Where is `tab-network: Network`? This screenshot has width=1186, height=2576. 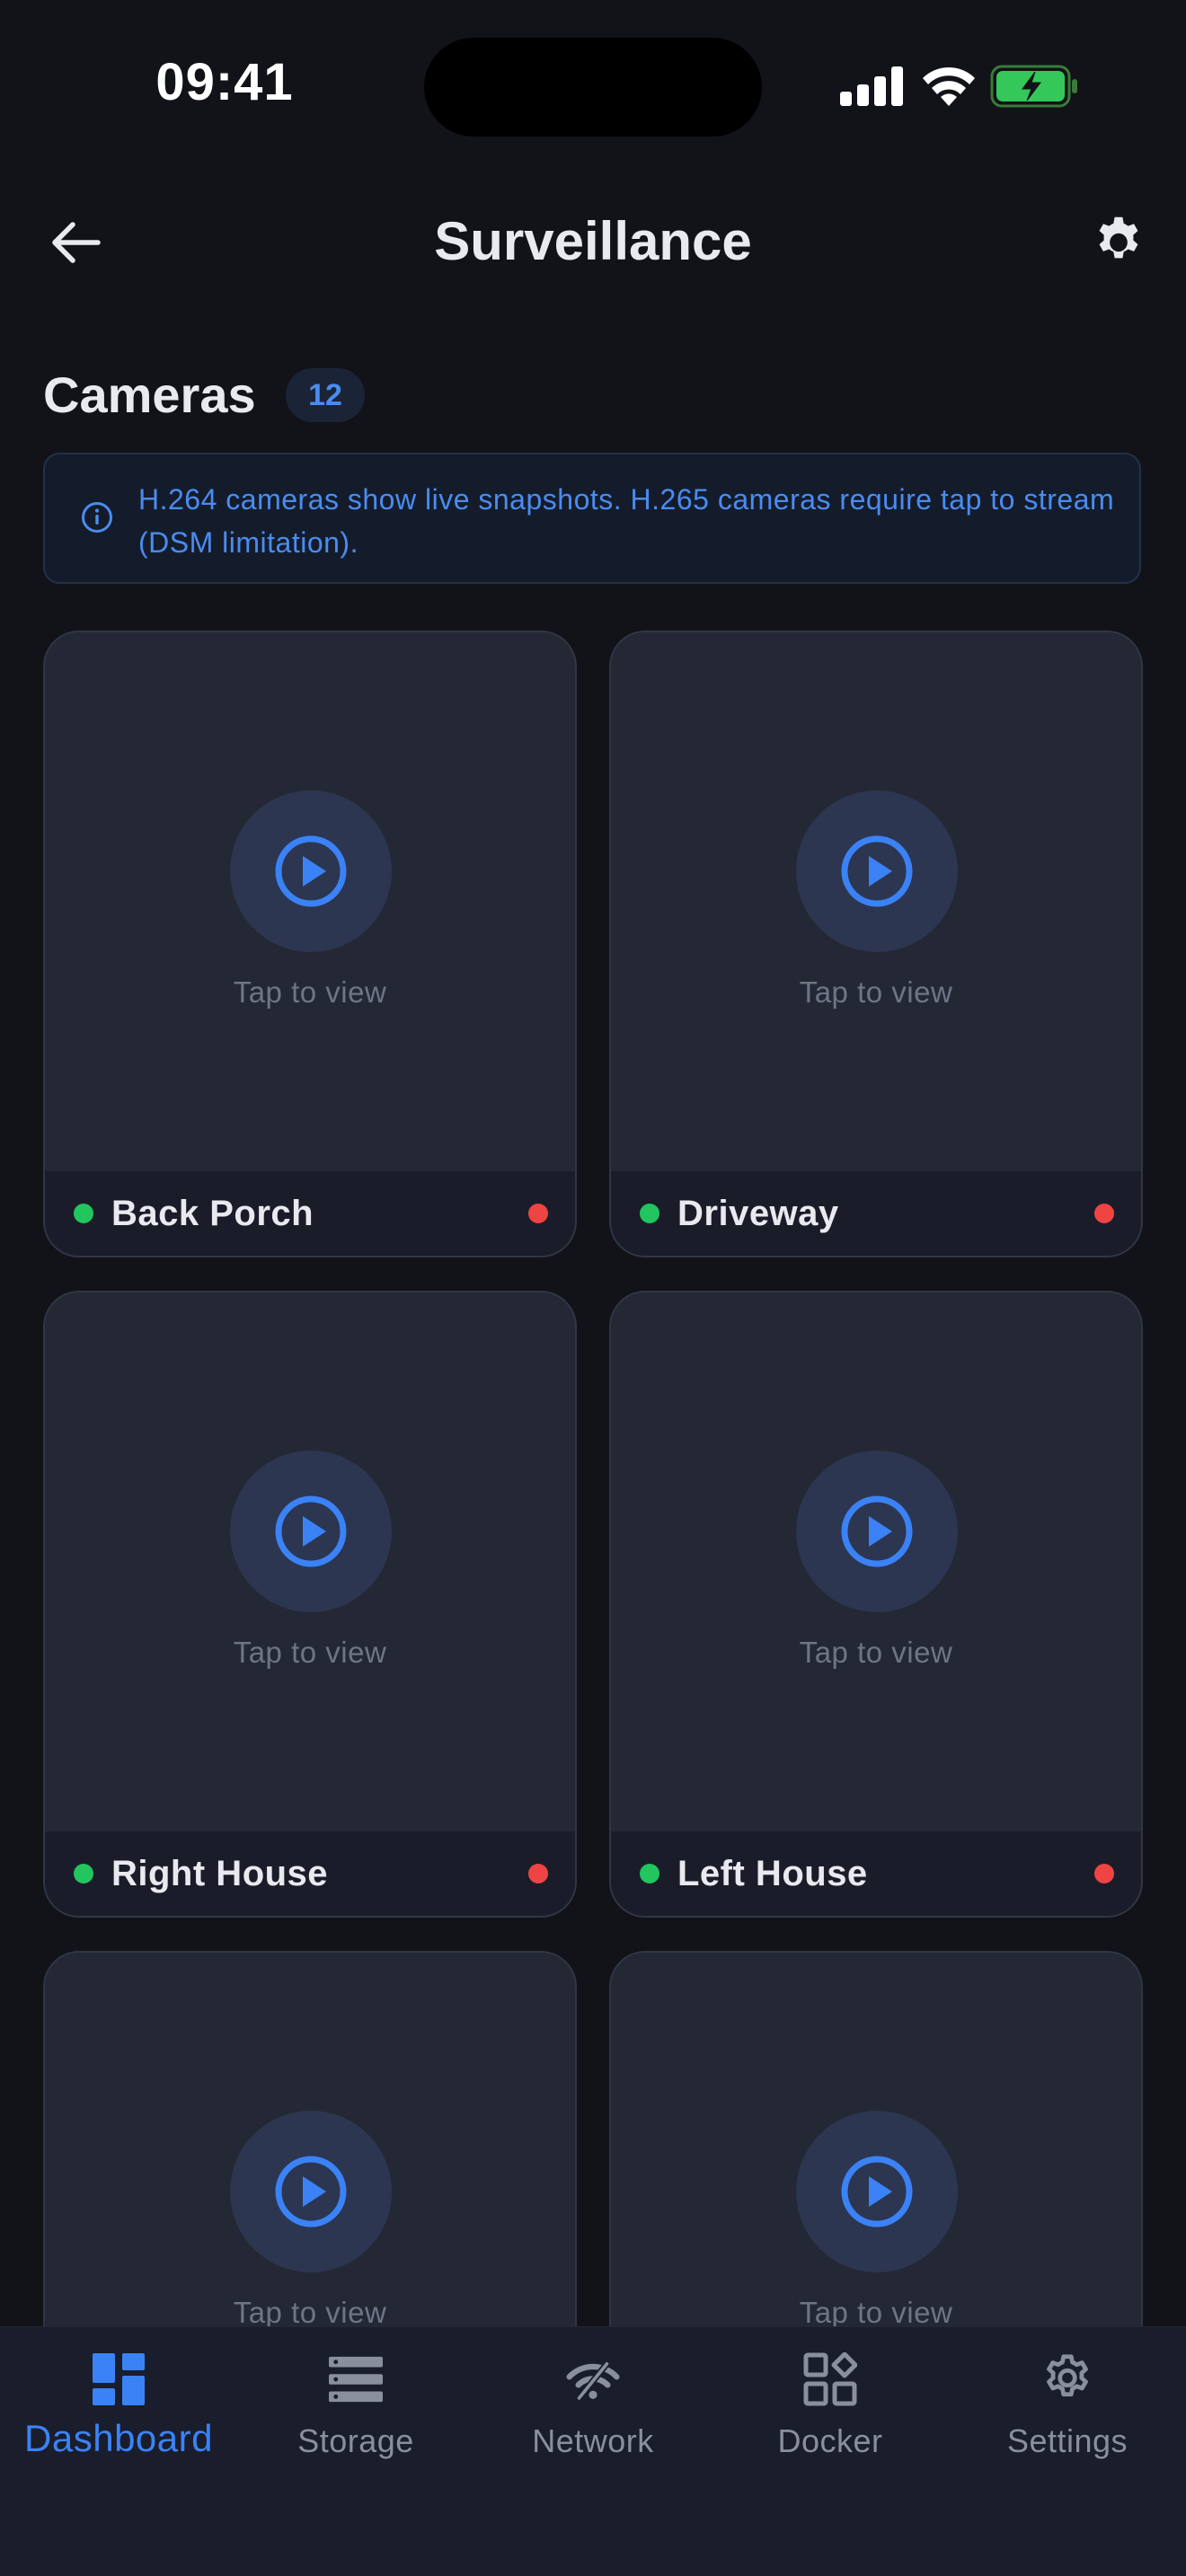 tab-network: Network is located at coordinates (593, 2417).